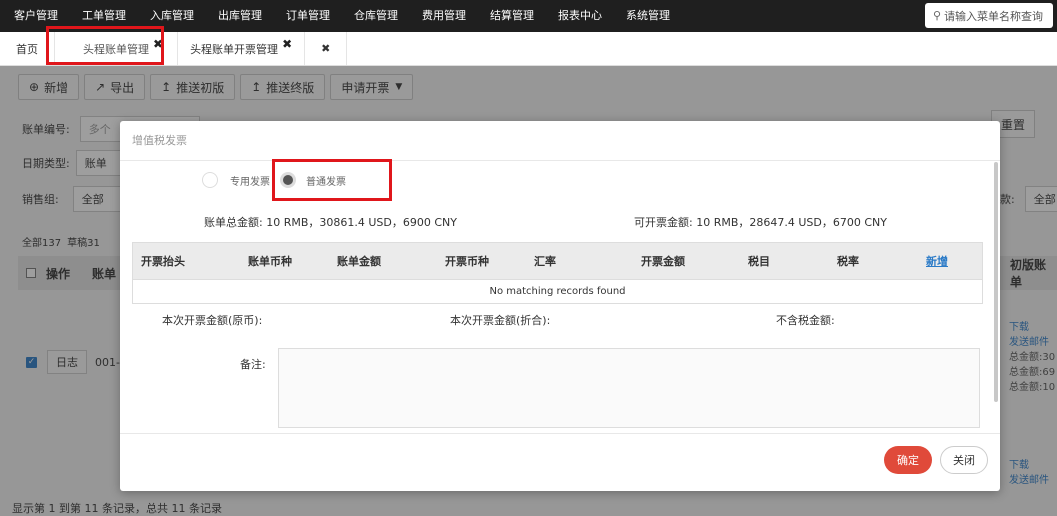  Describe the element at coordinates (648, 16) in the screenshot. I see `nav-item-system: 系统管理` at that location.